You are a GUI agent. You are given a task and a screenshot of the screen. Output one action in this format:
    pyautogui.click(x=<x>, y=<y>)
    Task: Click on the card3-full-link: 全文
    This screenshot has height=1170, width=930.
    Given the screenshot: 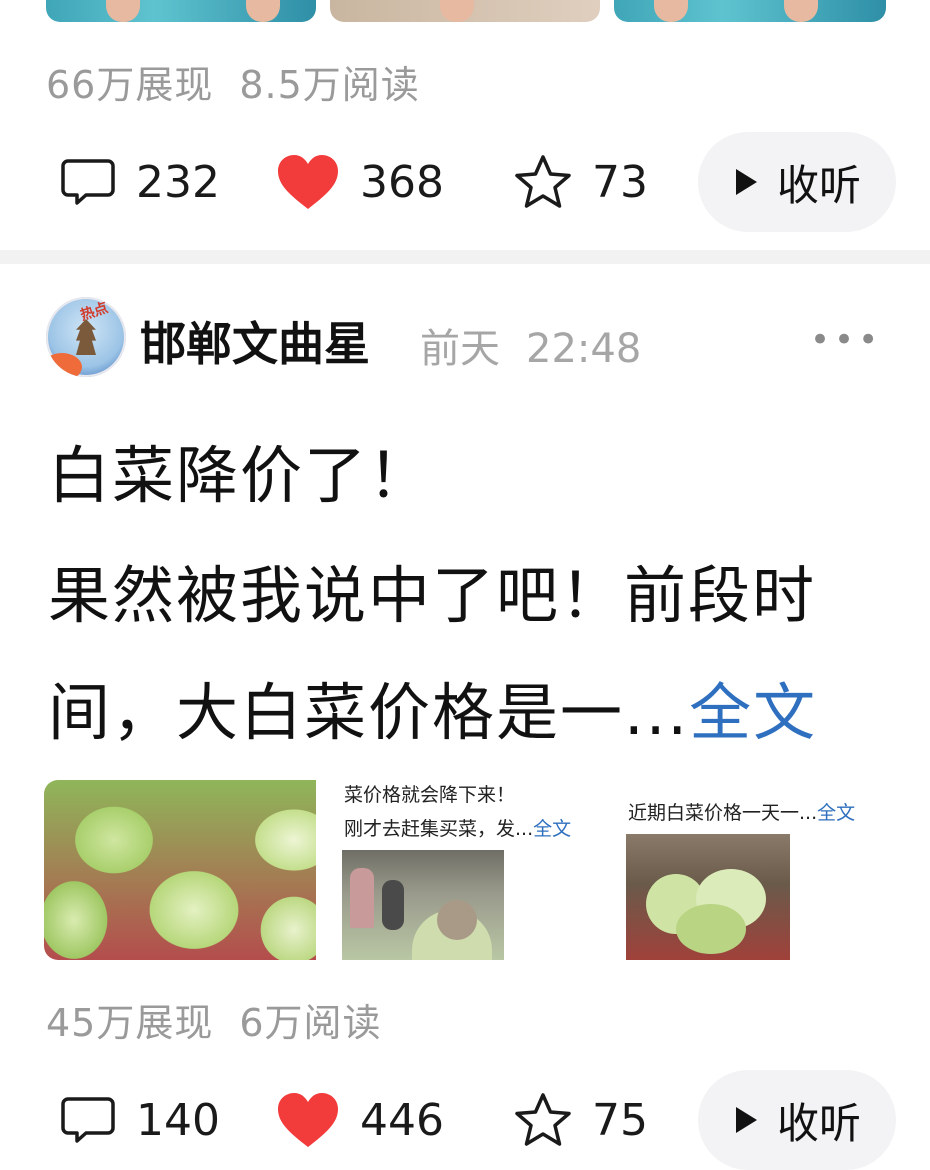 What is the action you would take?
    pyautogui.click(x=836, y=813)
    